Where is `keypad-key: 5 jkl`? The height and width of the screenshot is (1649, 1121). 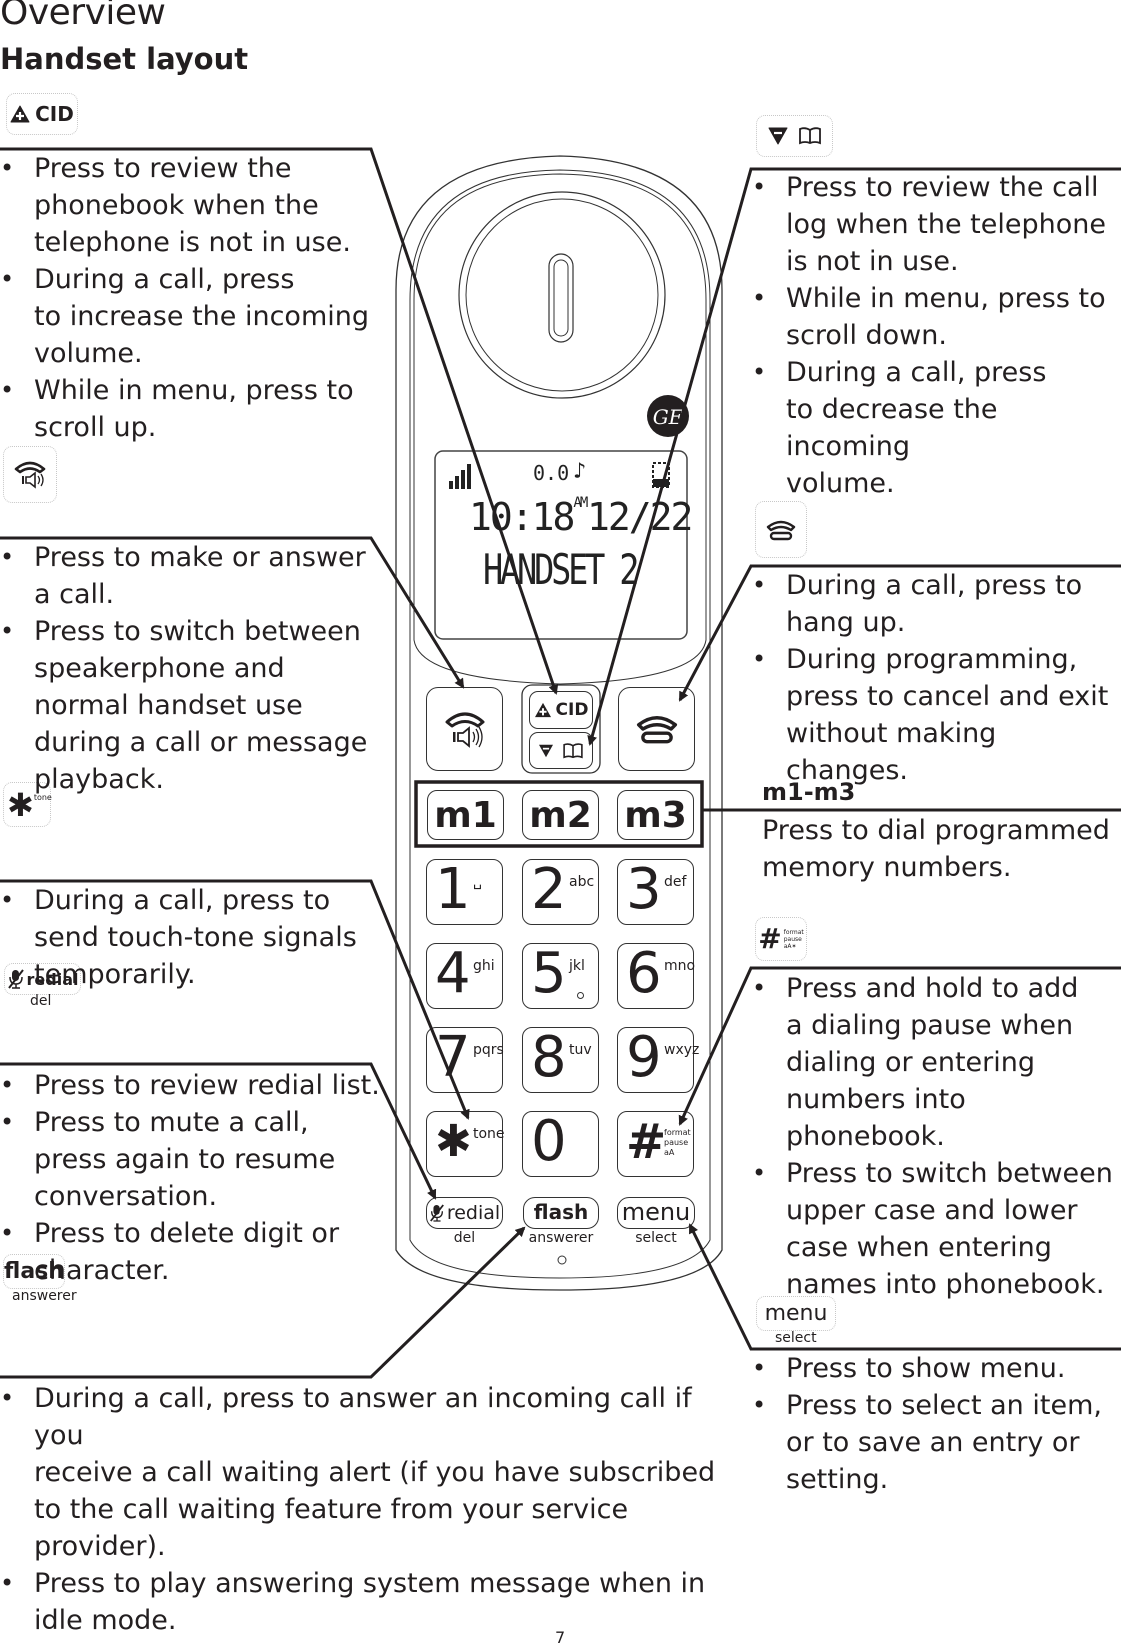 keypad-key: 5 jkl is located at coordinates (560, 975).